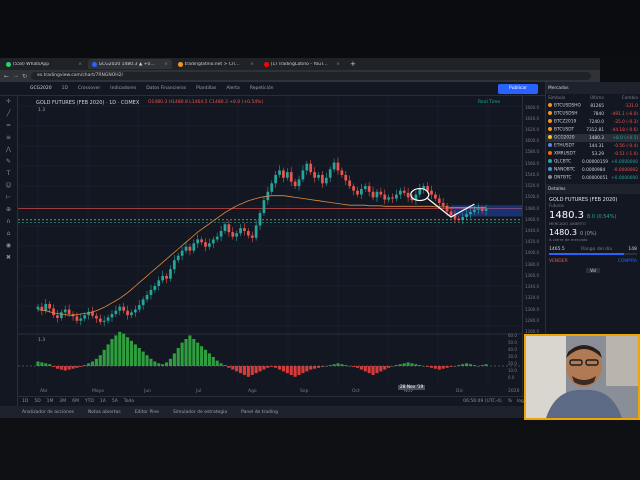  Describe the element at coordinates (103, 401) in the screenshot. I see `range-button: 1A` at that location.